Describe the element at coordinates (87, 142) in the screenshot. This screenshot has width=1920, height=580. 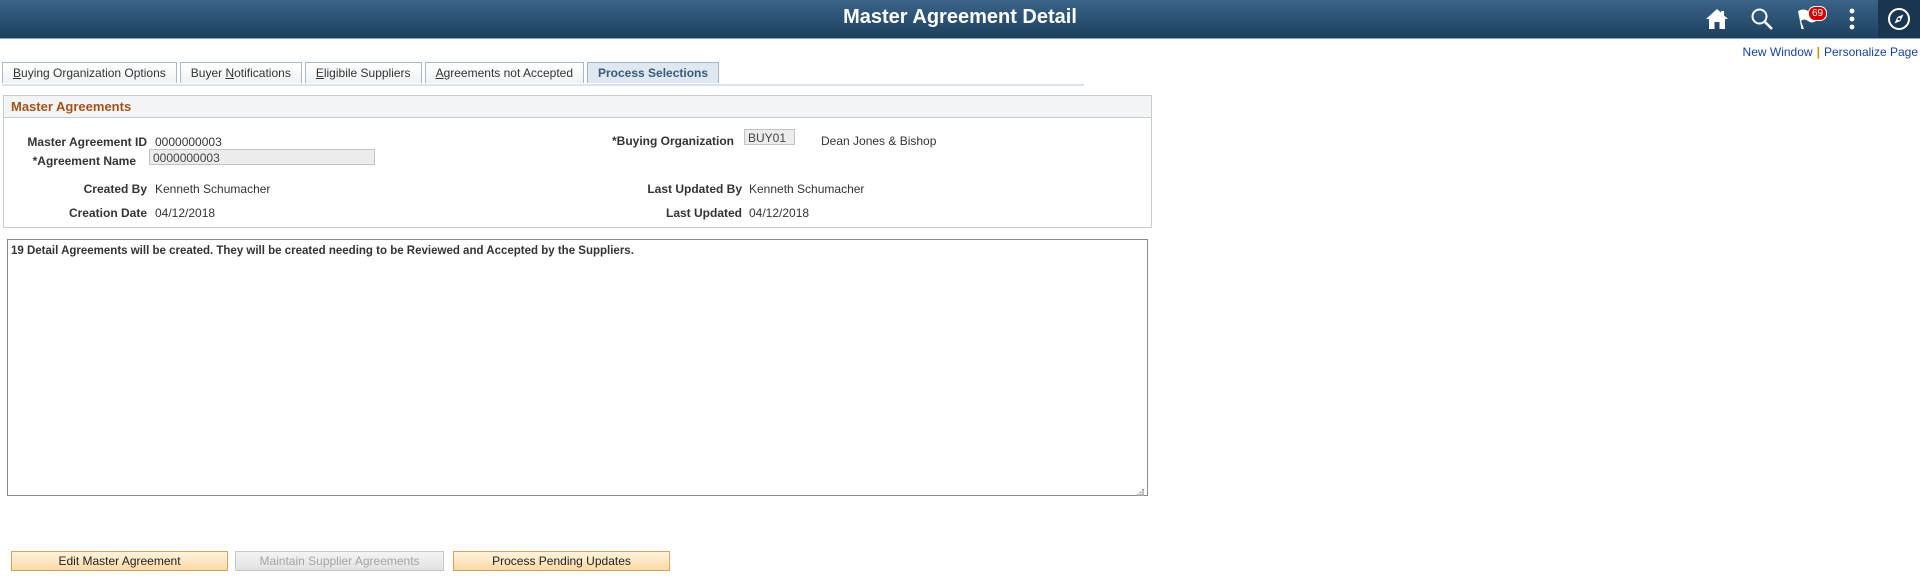
I see `master-agreement-id-label: Master Agreement ID` at that location.